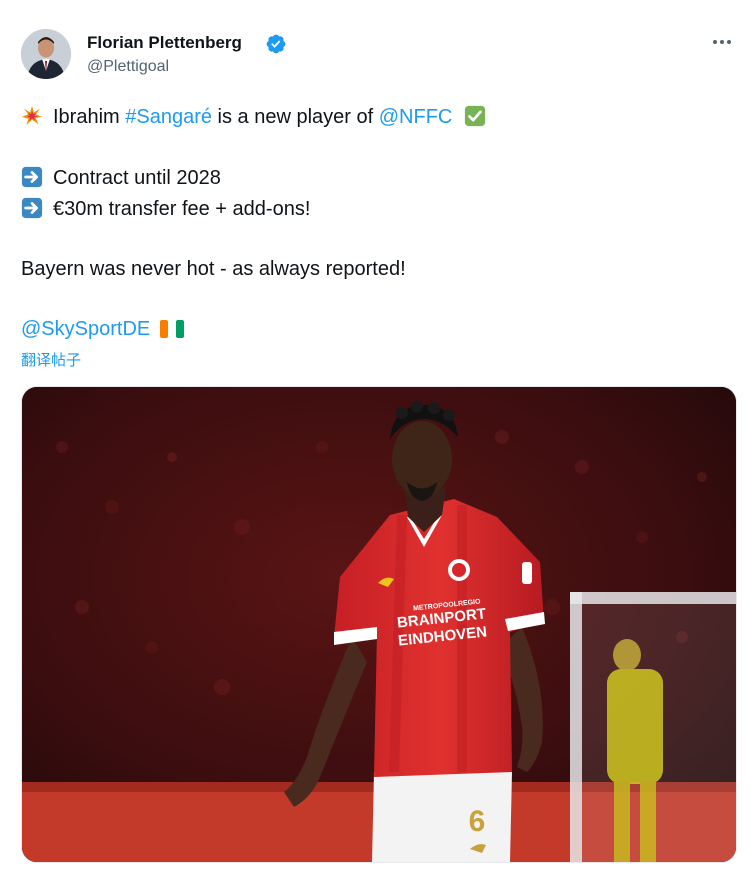 This screenshot has height=873, width=750. What do you see at coordinates (128, 67) in the screenshot?
I see `author-handle: @Plettigoal` at bounding box center [128, 67].